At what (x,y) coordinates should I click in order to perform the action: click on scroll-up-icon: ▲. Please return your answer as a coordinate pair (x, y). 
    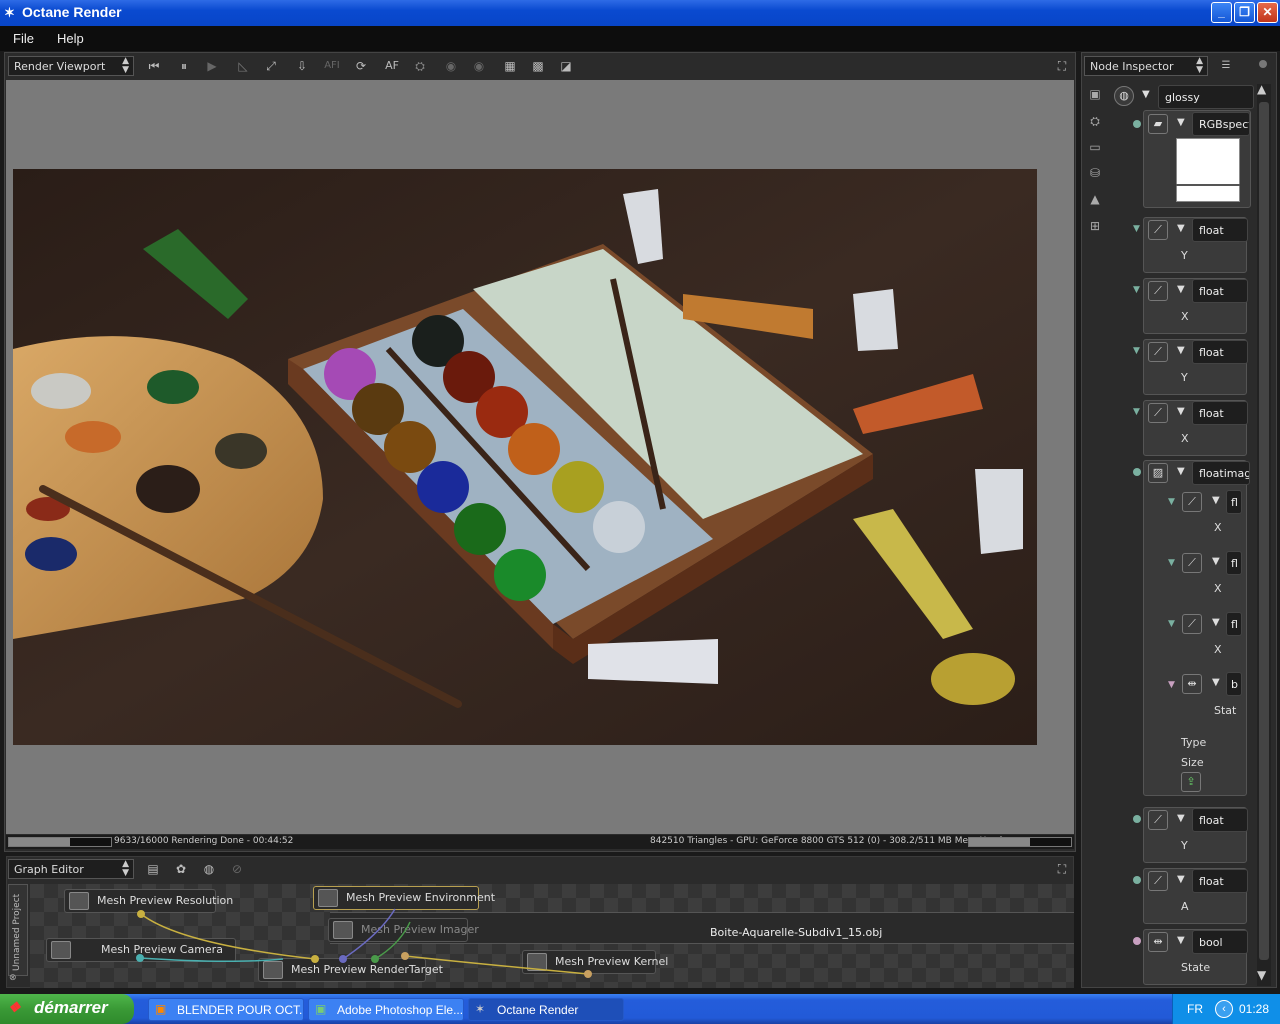
    Looking at the image, I should click on (1261, 89).